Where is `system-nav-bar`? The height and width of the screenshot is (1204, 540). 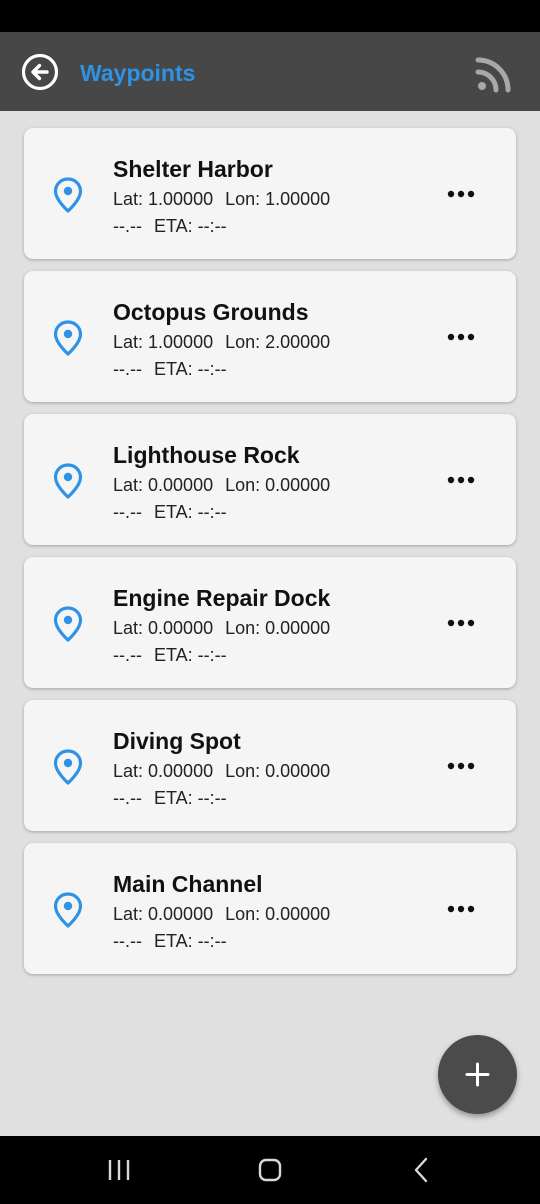
system-nav-bar is located at coordinates (270, 1170).